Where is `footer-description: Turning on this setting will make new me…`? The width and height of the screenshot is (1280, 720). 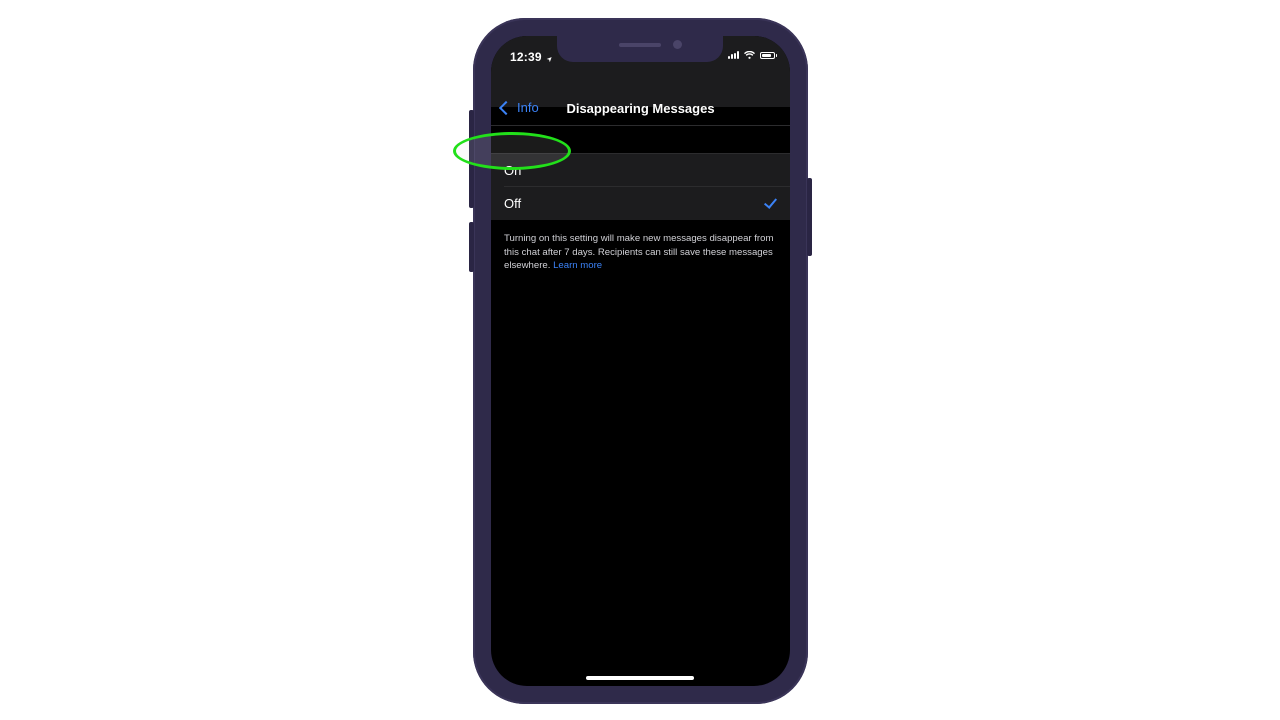 footer-description: Turning on this setting will make new me… is located at coordinates (642, 252).